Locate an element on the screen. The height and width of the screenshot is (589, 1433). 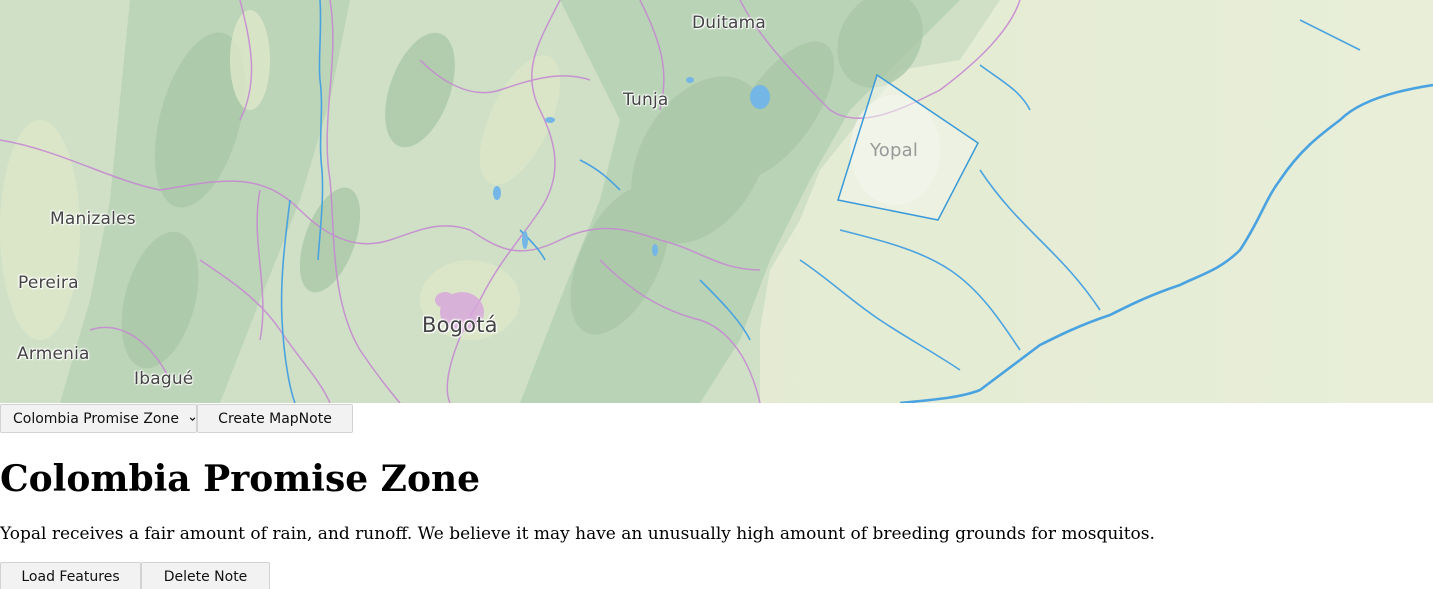
city-label-yopal: Yopal is located at coordinates (894, 150).